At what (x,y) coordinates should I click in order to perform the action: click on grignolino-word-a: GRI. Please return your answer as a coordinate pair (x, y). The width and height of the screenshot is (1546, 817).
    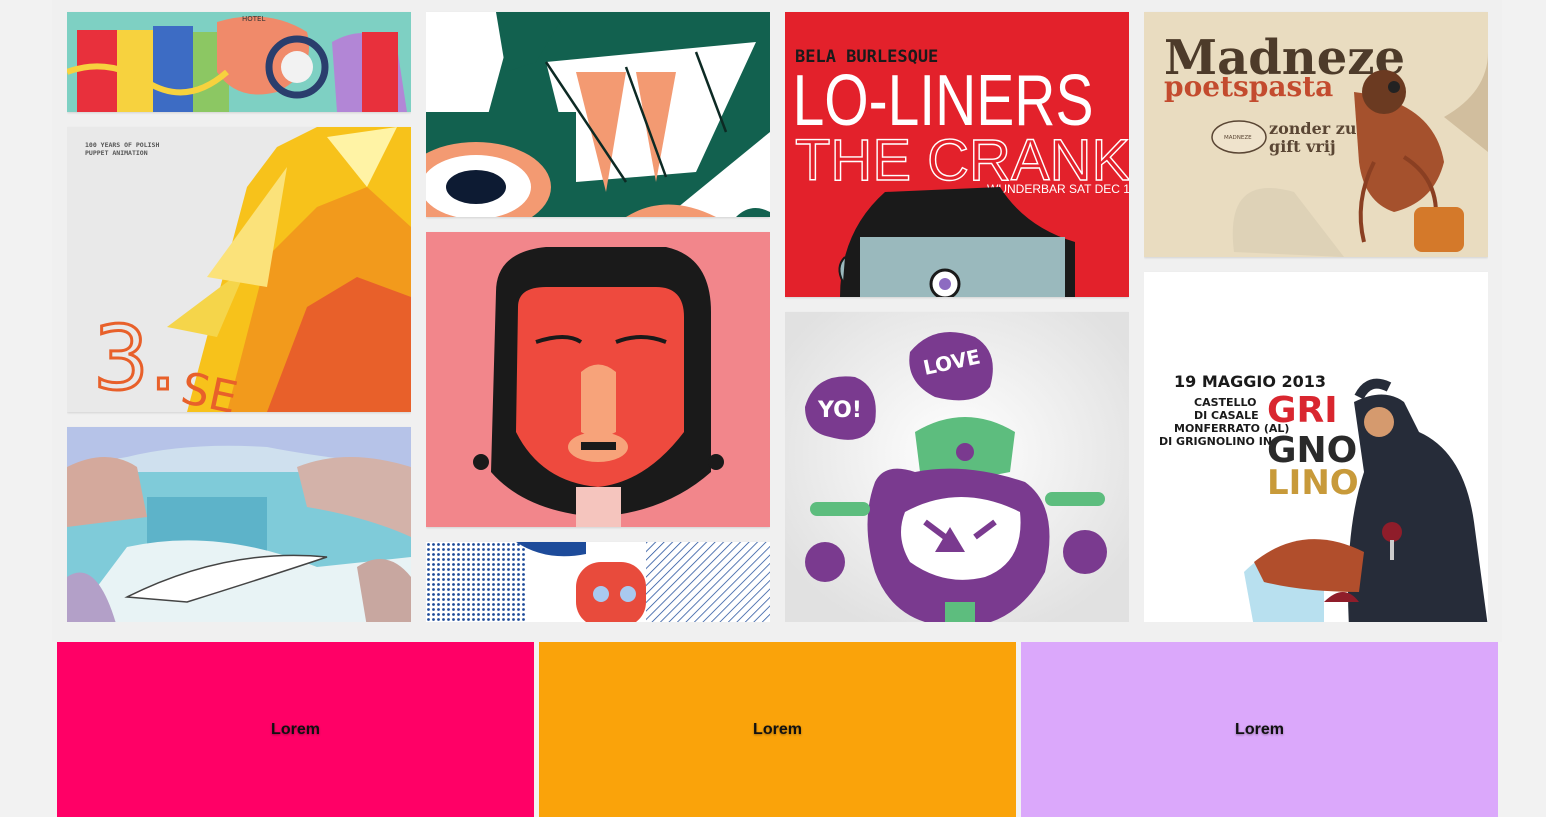
    Looking at the image, I should click on (1302, 410).